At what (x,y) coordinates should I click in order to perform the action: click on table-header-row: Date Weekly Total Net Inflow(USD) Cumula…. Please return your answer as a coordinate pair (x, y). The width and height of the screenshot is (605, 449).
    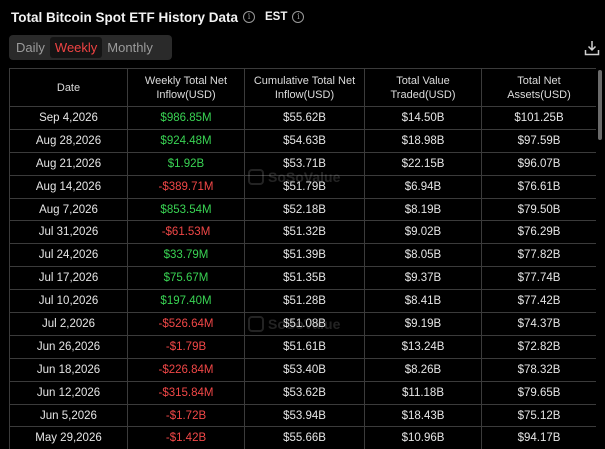
    Looking at the image, I should click on (302, 87).